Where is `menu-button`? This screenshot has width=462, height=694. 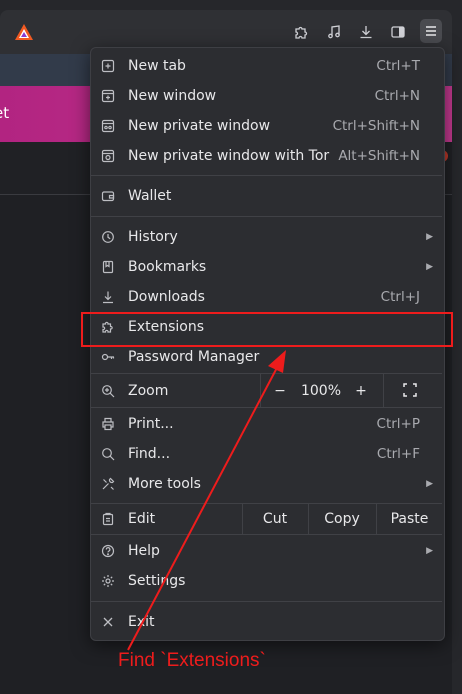
menu-button is located at coordinates (431, 31).